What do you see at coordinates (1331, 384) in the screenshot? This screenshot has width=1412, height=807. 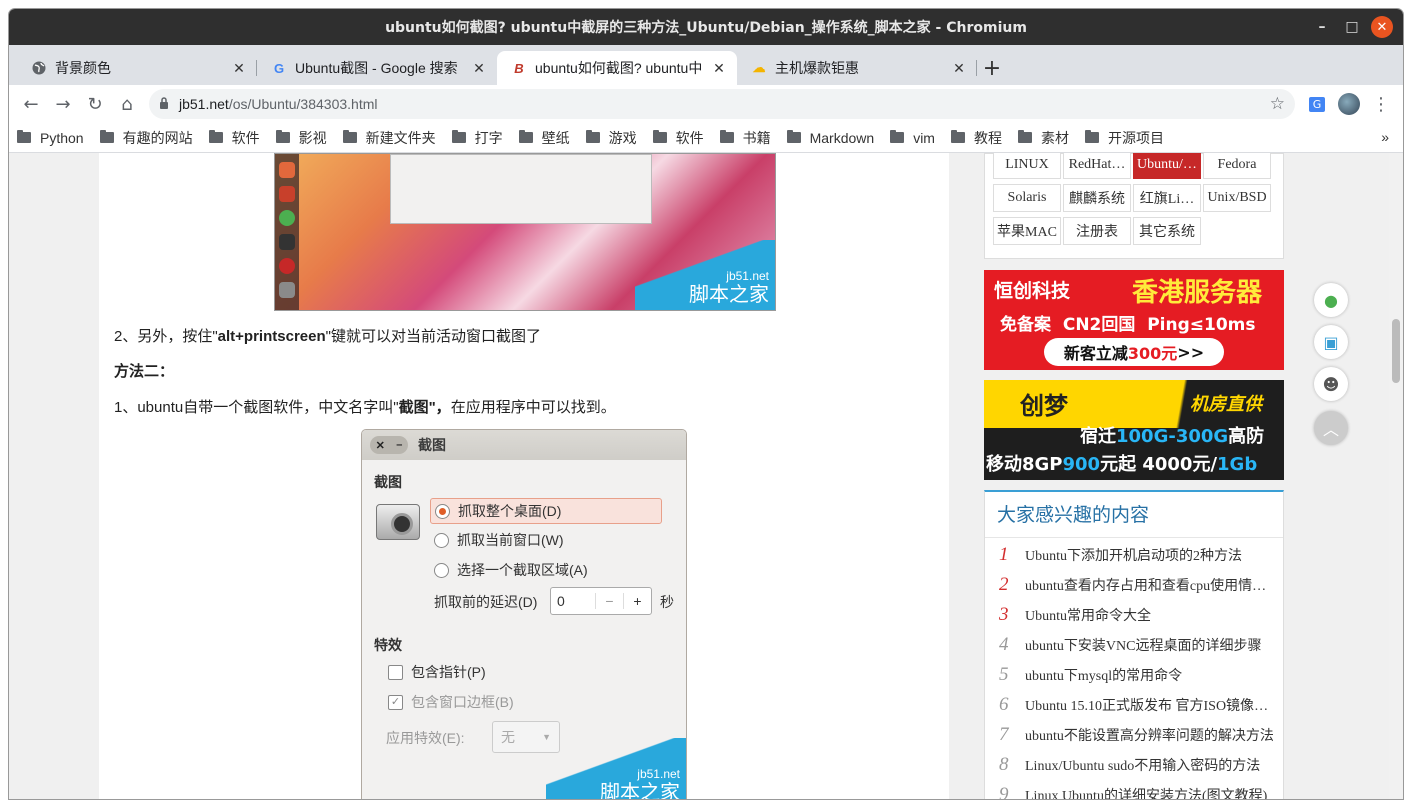 I see `community-button: ☻` at bounding box center [1331, 384].